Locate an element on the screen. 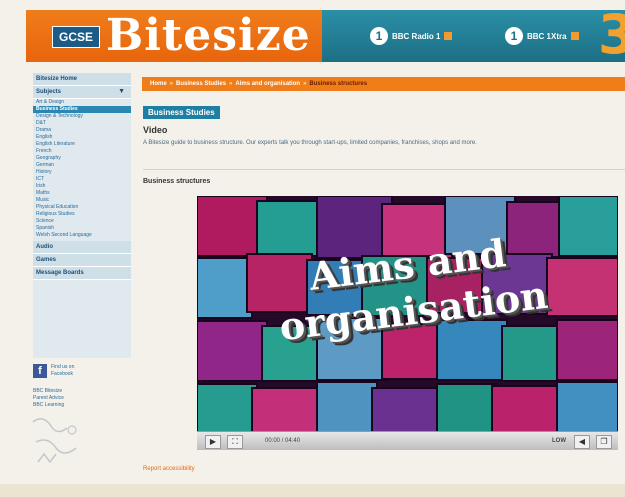 This screenshot has width=625, height=497. sidebar-subject-item: Spanish is located at coordinates (82, 228).